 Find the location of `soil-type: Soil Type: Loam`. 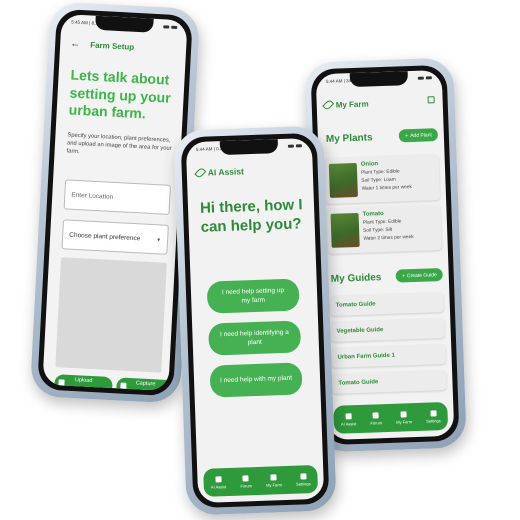

soil-type: Soil Type: Loam is located at coordinates (378, 180).